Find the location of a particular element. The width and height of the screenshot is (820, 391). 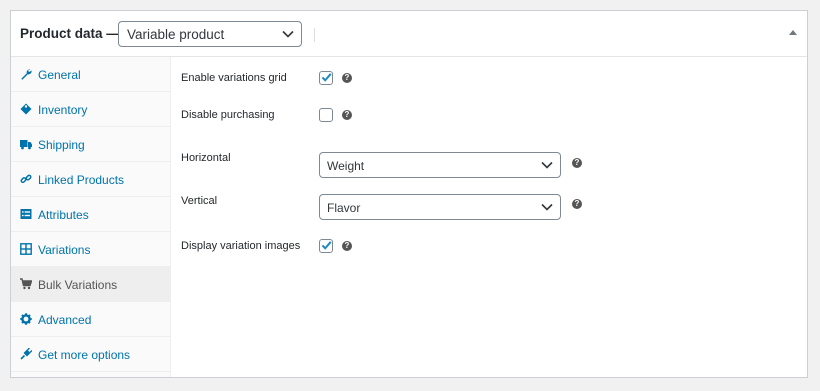

horizontal-value: Weight is located at coordinates (346, 166).